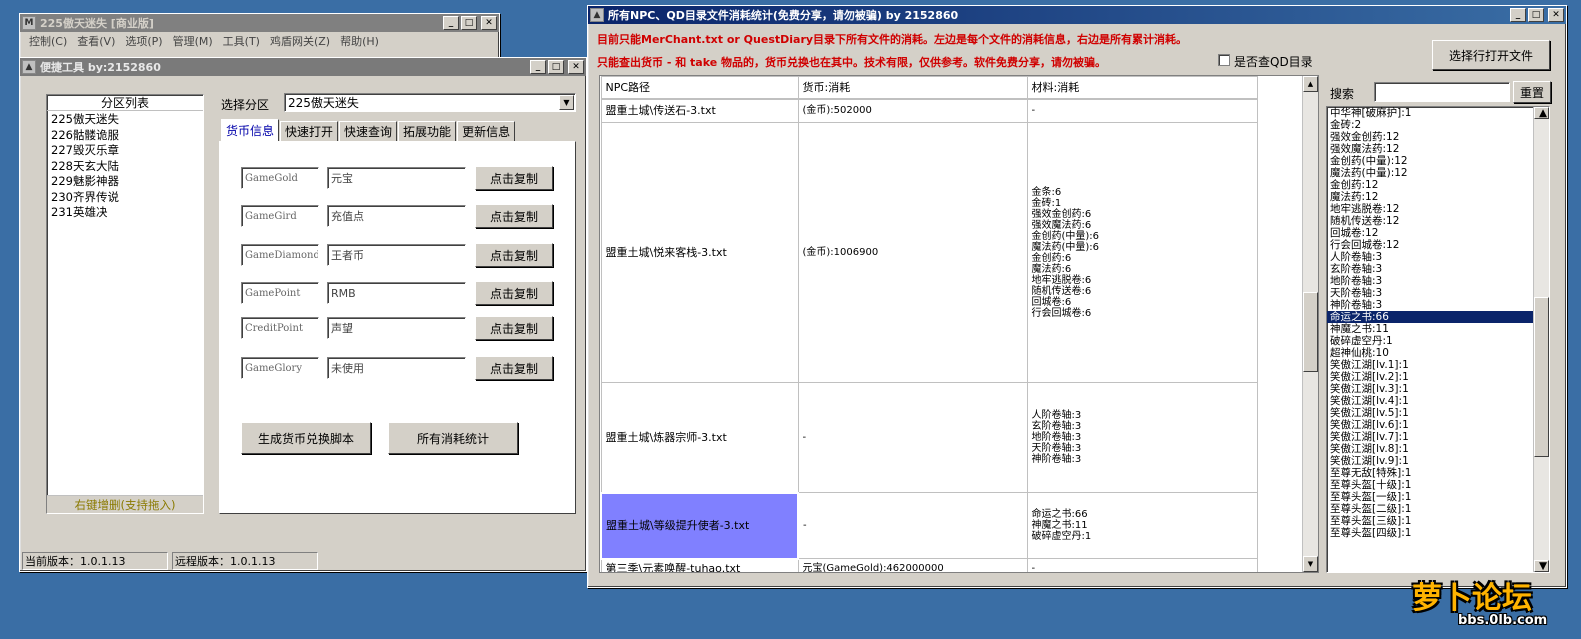  Describe the element at coordinates (699, 88) in the screenshot. I see `column-header-path: NPC路径` at that location.